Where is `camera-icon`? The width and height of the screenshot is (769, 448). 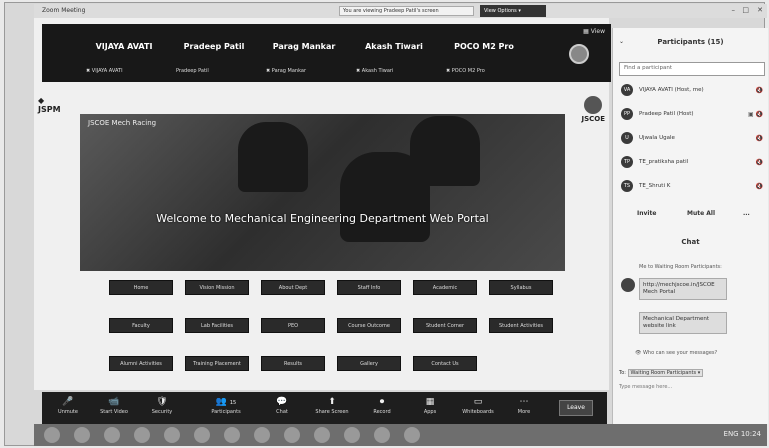
camera-icon is located at coordinates (382, 435).